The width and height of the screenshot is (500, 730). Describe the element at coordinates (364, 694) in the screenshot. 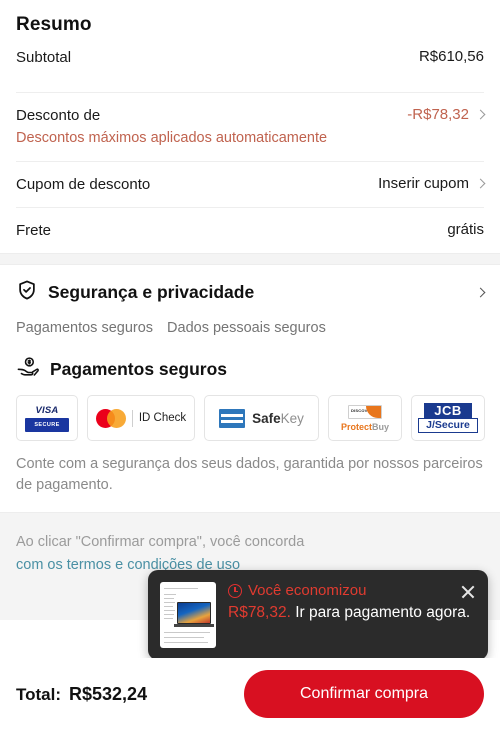

I see `confirm-purchase-button: Confirmar compra` at that location.